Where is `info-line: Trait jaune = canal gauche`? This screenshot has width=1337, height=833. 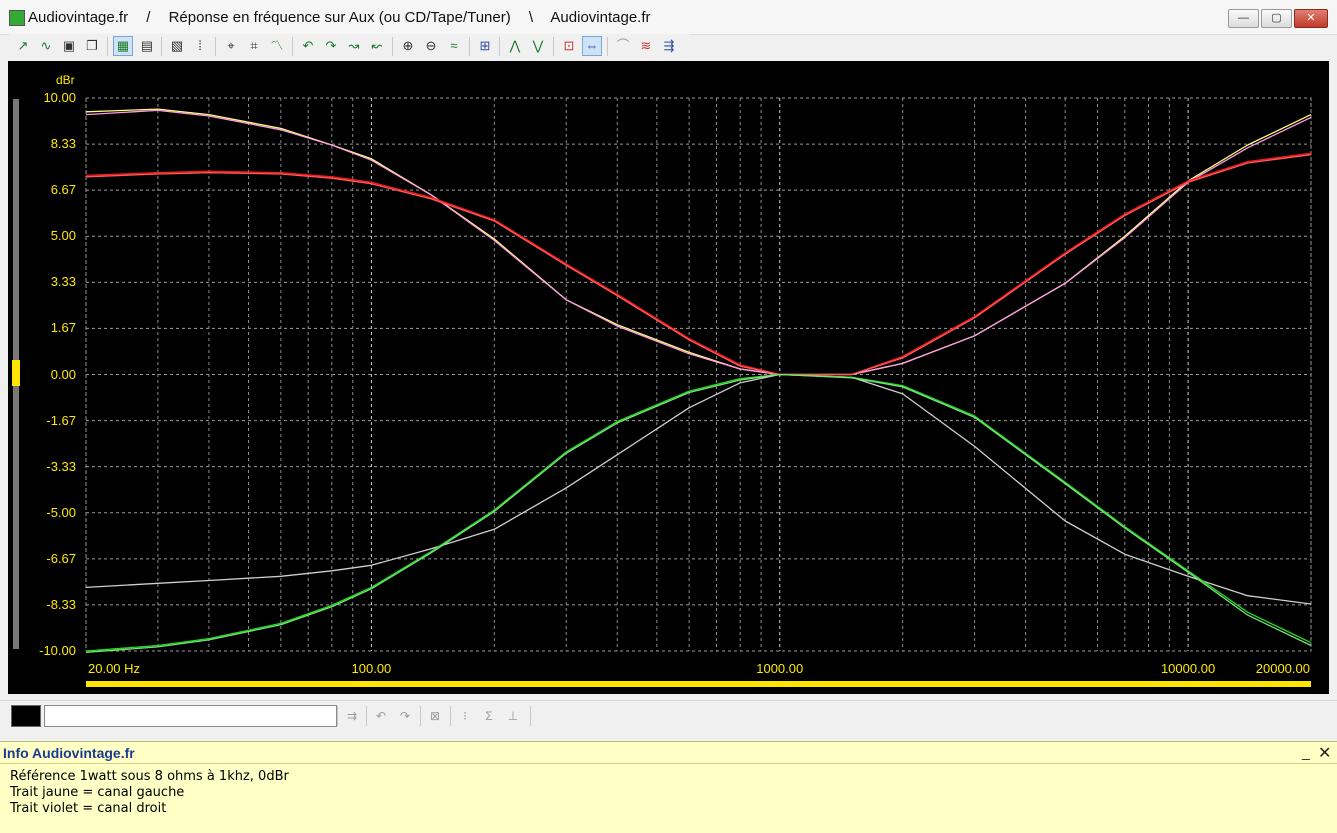
info-line: Trait jaune = canal gauche is located at coordinates (97, 792).